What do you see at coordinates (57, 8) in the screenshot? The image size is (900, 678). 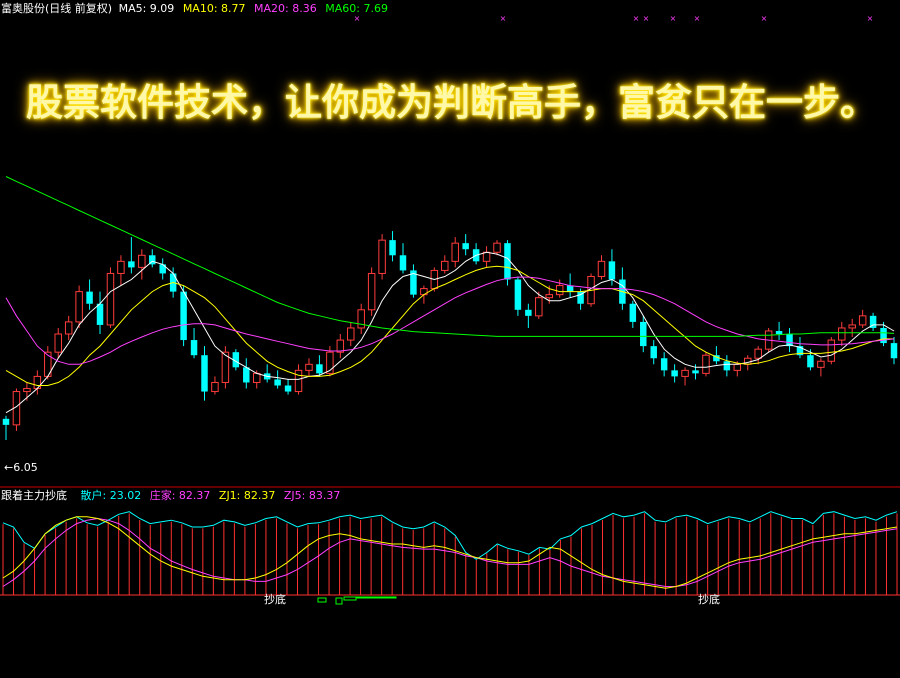 I see `stock-title: 富奥股份(日线 前复权)` at bounding box center [57, 8].